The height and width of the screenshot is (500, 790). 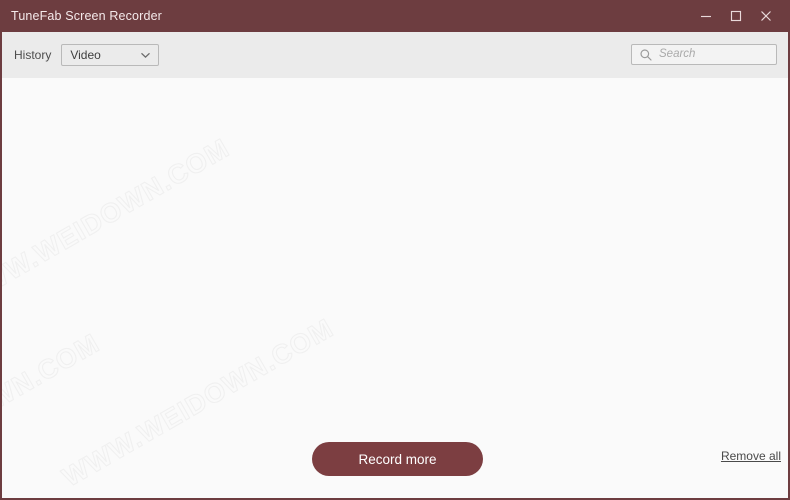 I want to click on history-type-value: Video, so click(x=85, y=55).